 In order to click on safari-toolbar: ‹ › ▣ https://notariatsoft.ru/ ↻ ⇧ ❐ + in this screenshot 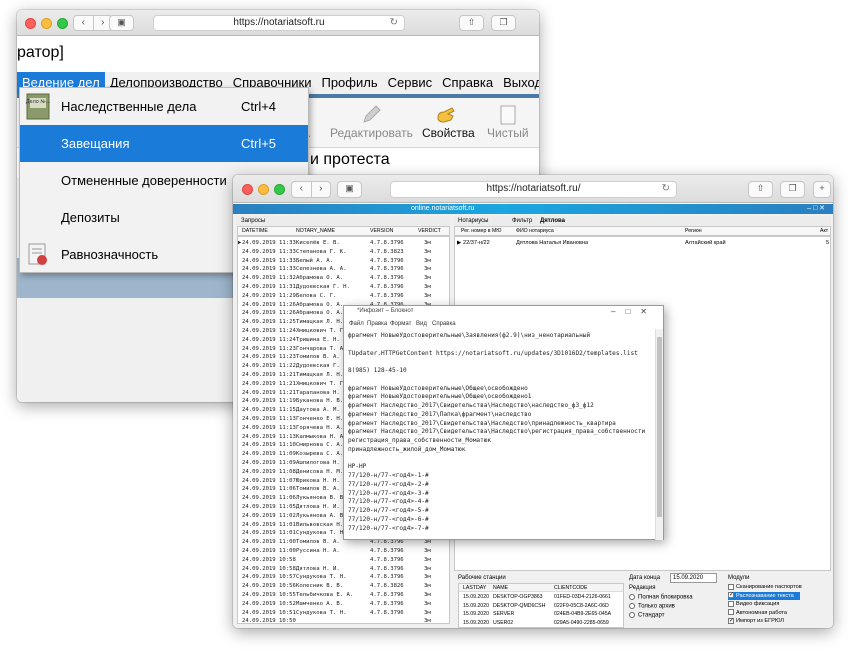, I will do `click(533, 189)`.